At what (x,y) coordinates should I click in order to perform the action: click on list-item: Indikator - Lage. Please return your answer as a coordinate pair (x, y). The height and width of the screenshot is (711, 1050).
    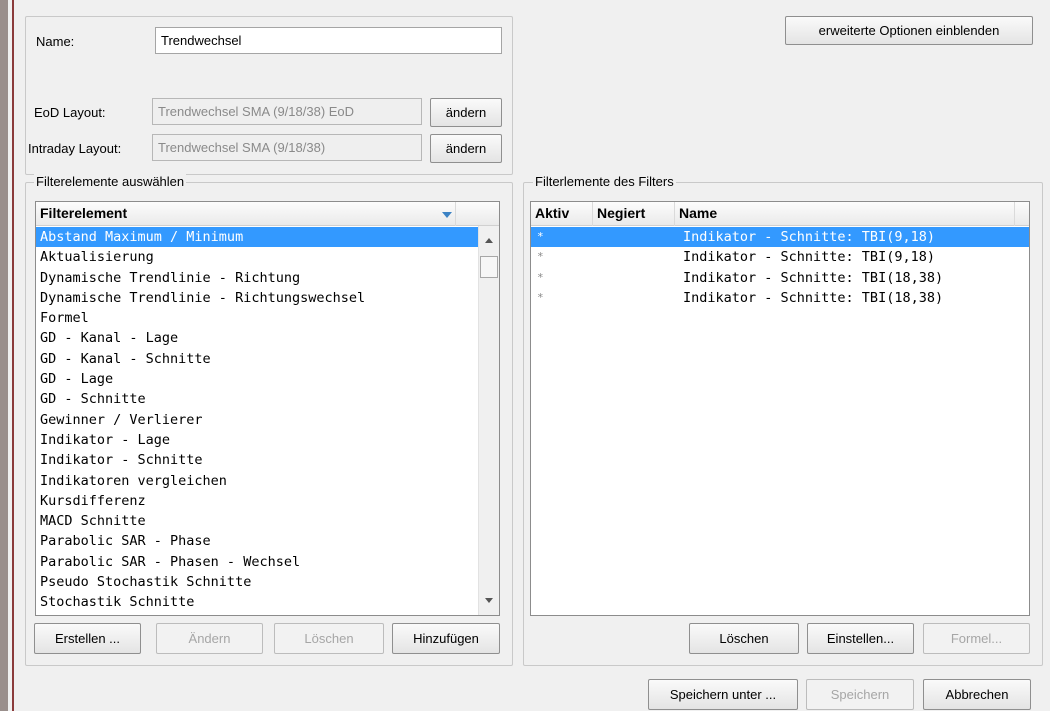
    Looking at the image, I should click on (257, 440).